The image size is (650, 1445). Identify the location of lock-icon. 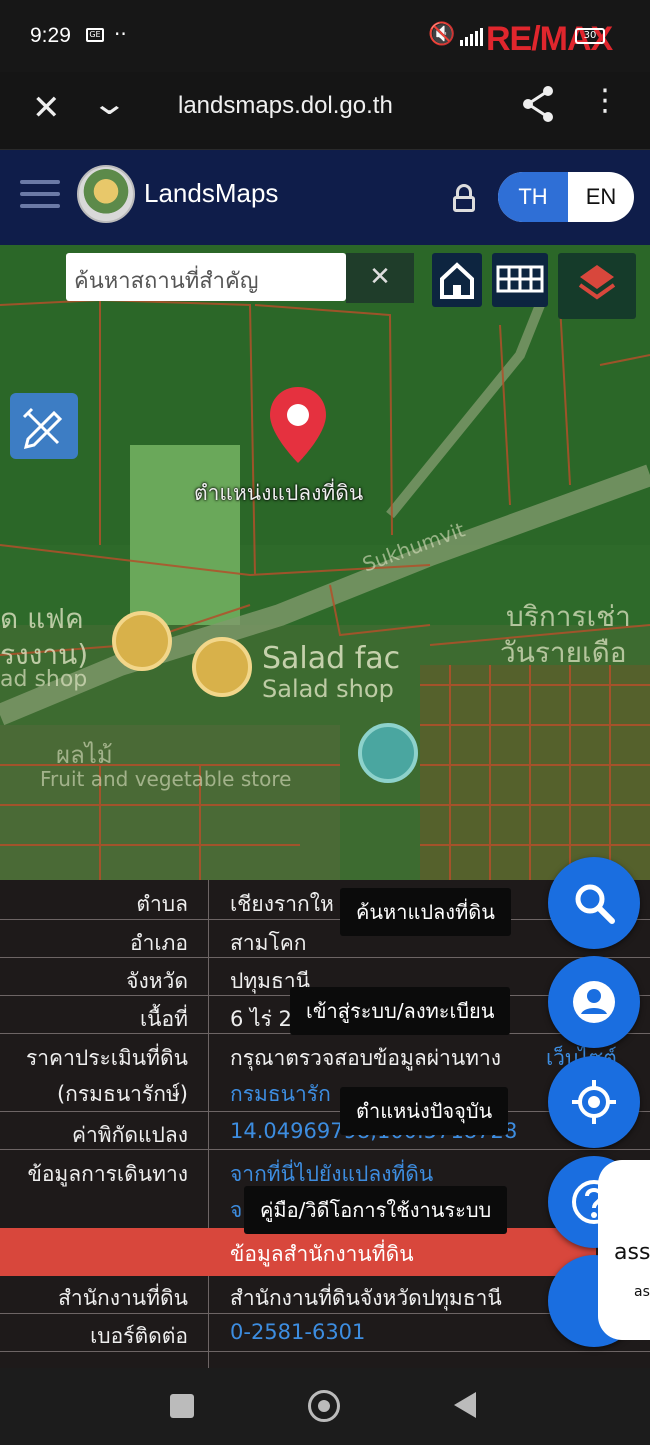
(464, 198).